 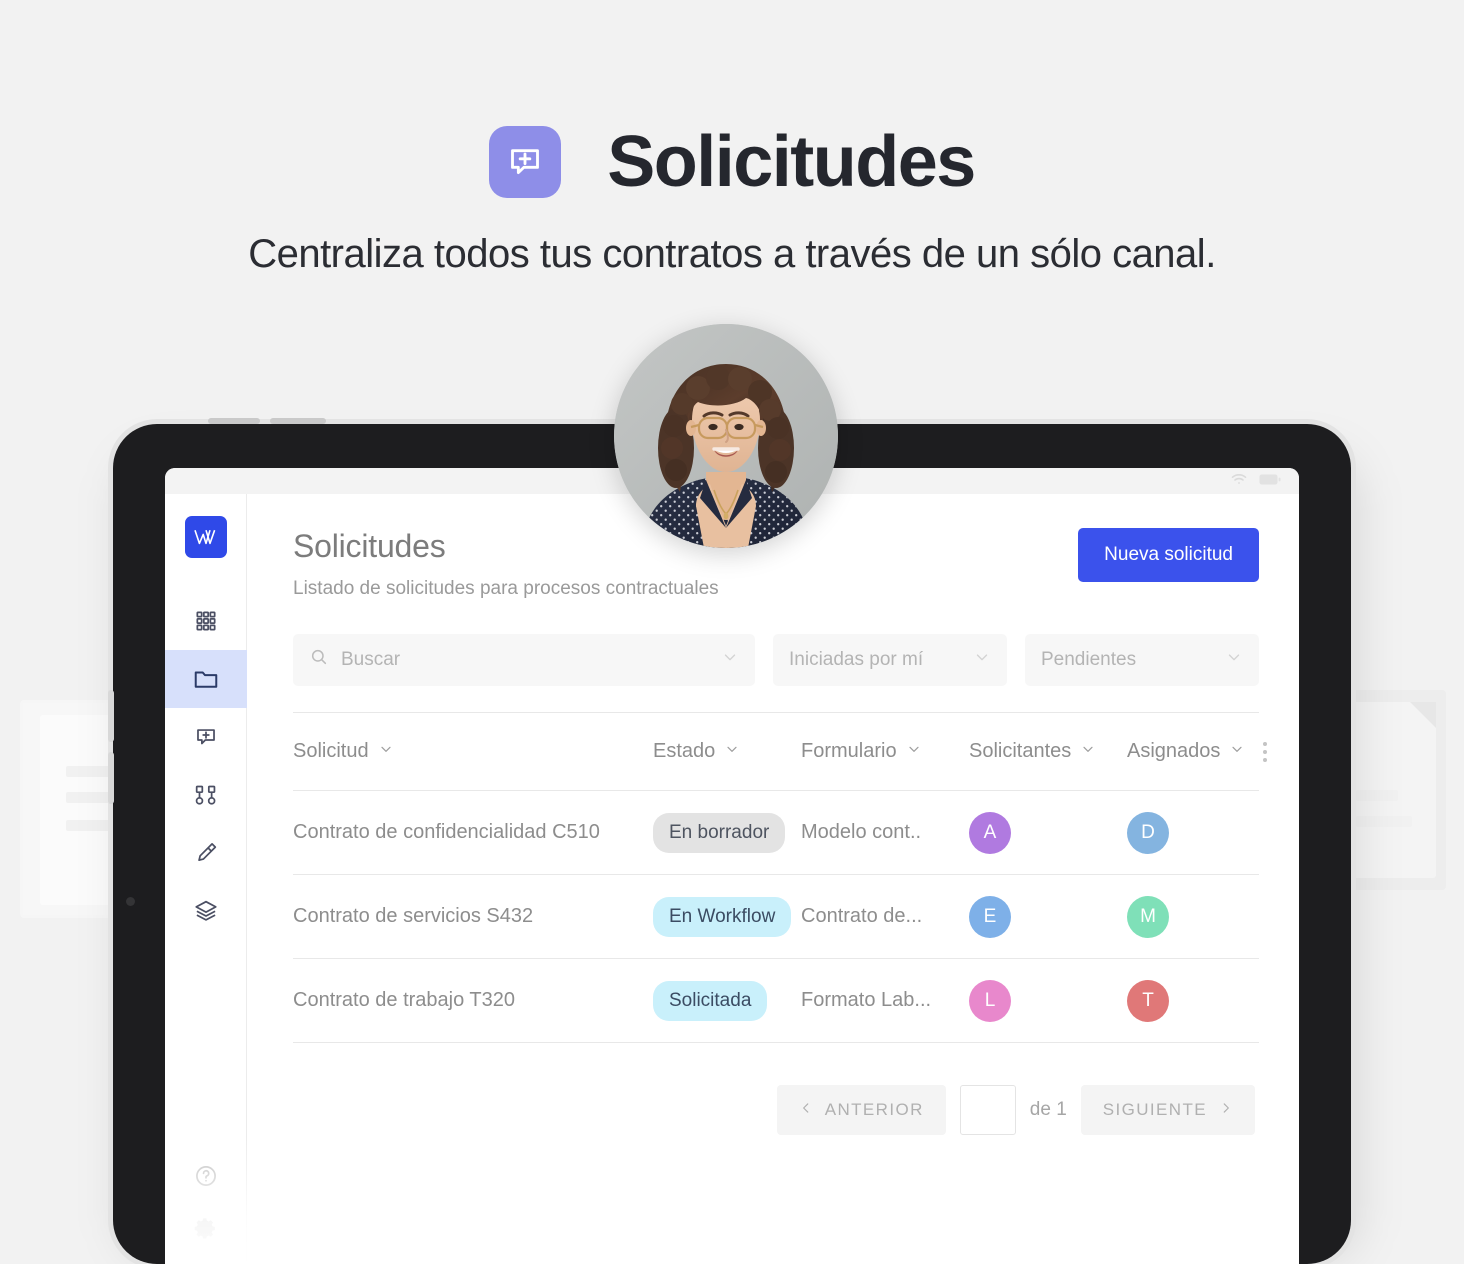 I want to click on app-logo, so click(x=205, y=537).